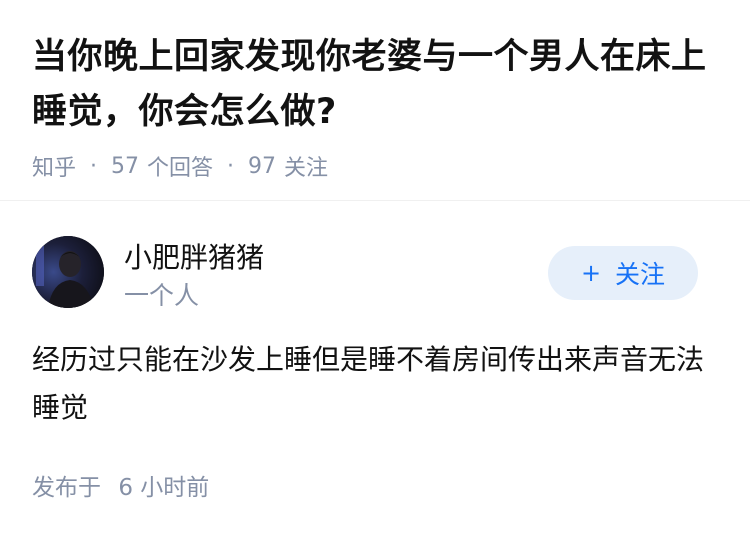 The height and width of the screenshot is (538, 750). What do you see at coordinates (640, 274) in the screenshot?
I see `follow-button-label: 关注` at bounding box center [640, 274].